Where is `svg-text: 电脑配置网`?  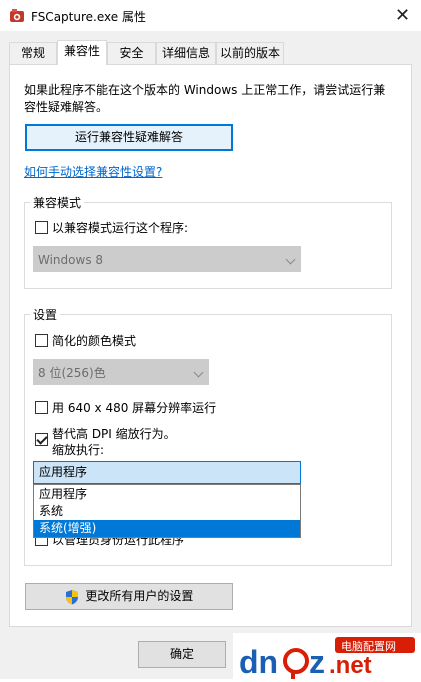 svg-text: 电脑配置网 is located at coordinates (368, 646).